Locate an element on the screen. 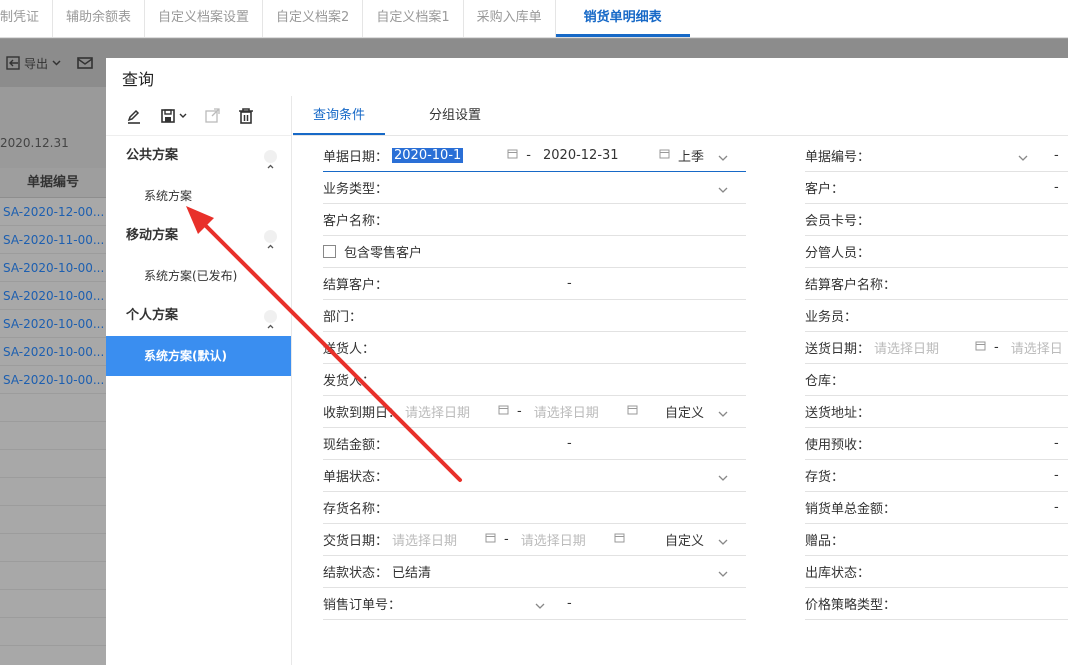 Image resolution: width=1068 pixels, height=665 pixels. query-field: 发货人： is located at coordinates (534, 380).